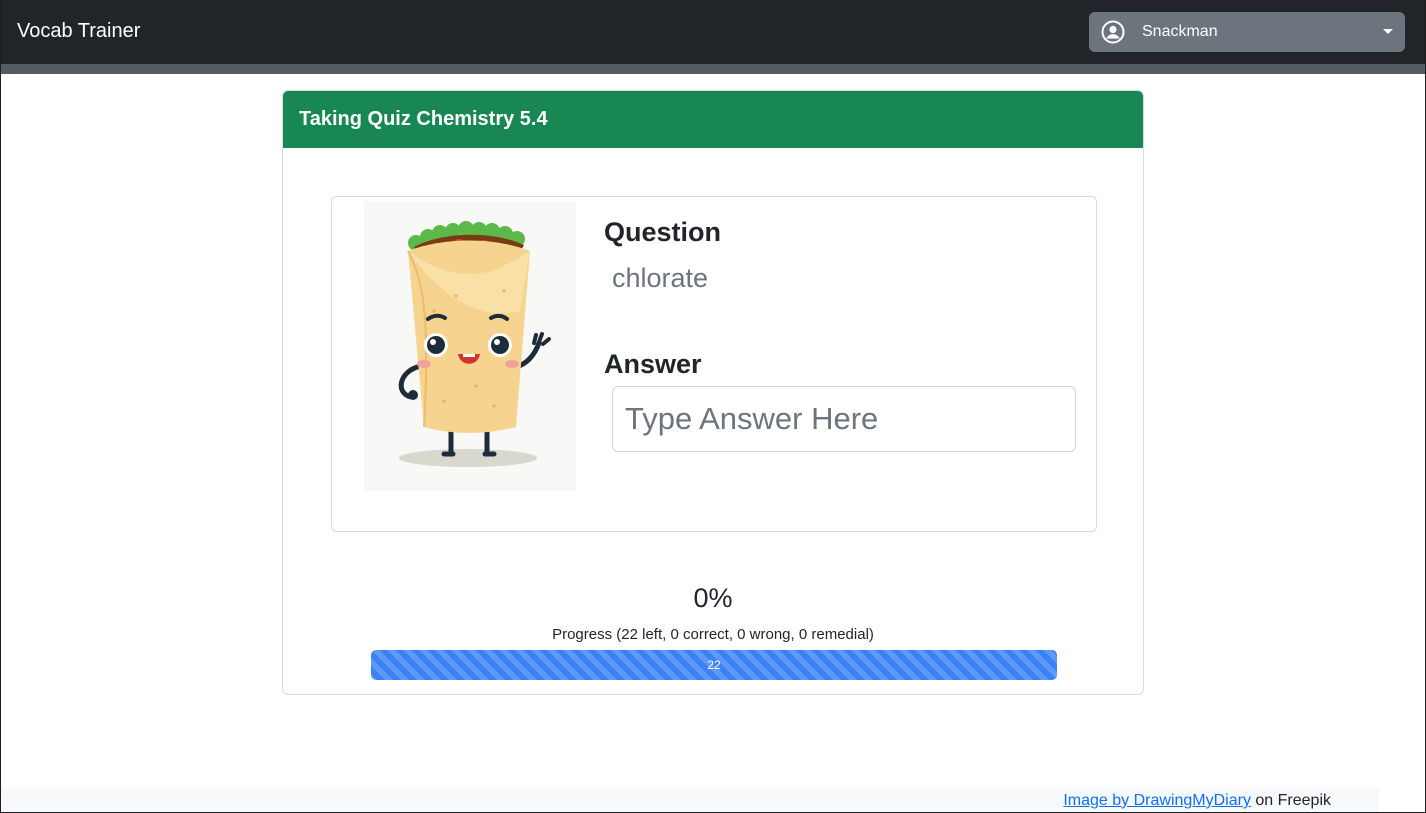  I want to click on question-text: chlorate, so click(660, 278).